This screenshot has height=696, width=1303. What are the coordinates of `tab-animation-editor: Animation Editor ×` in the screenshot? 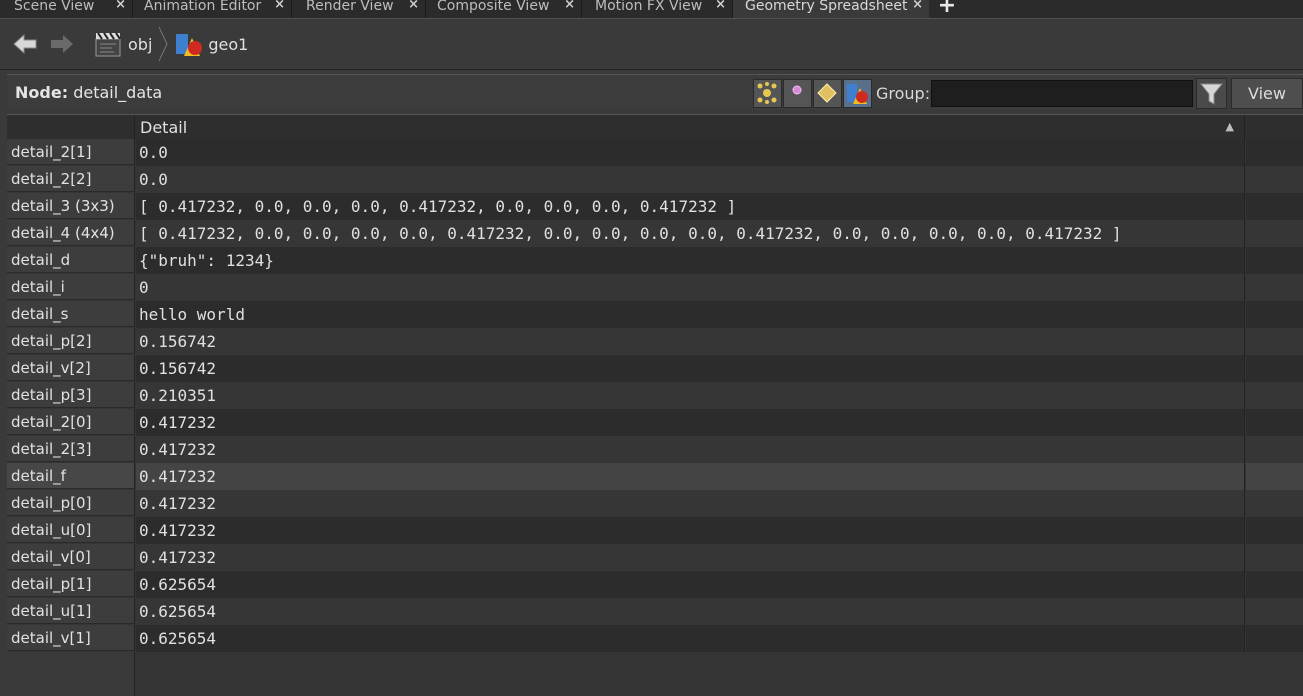 It's located at (212, 9).